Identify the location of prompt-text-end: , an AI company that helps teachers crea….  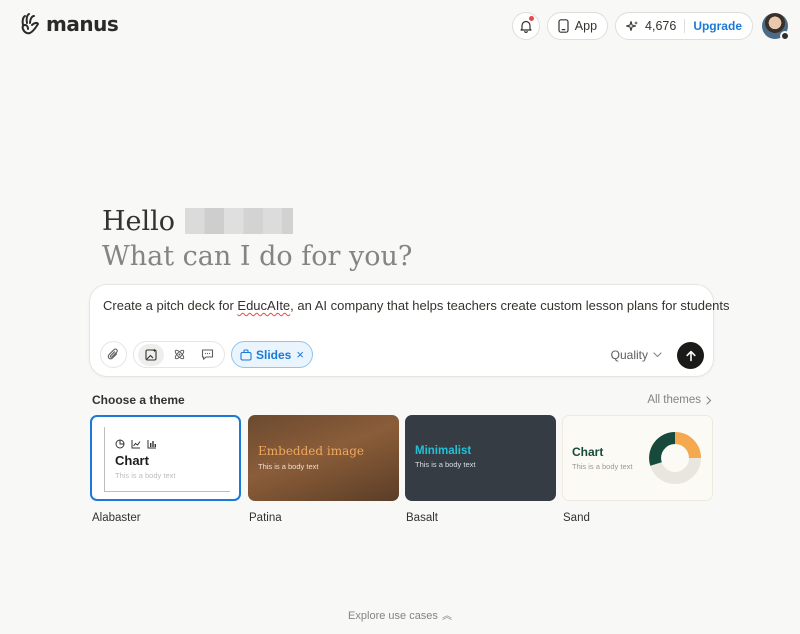
(510, 305).